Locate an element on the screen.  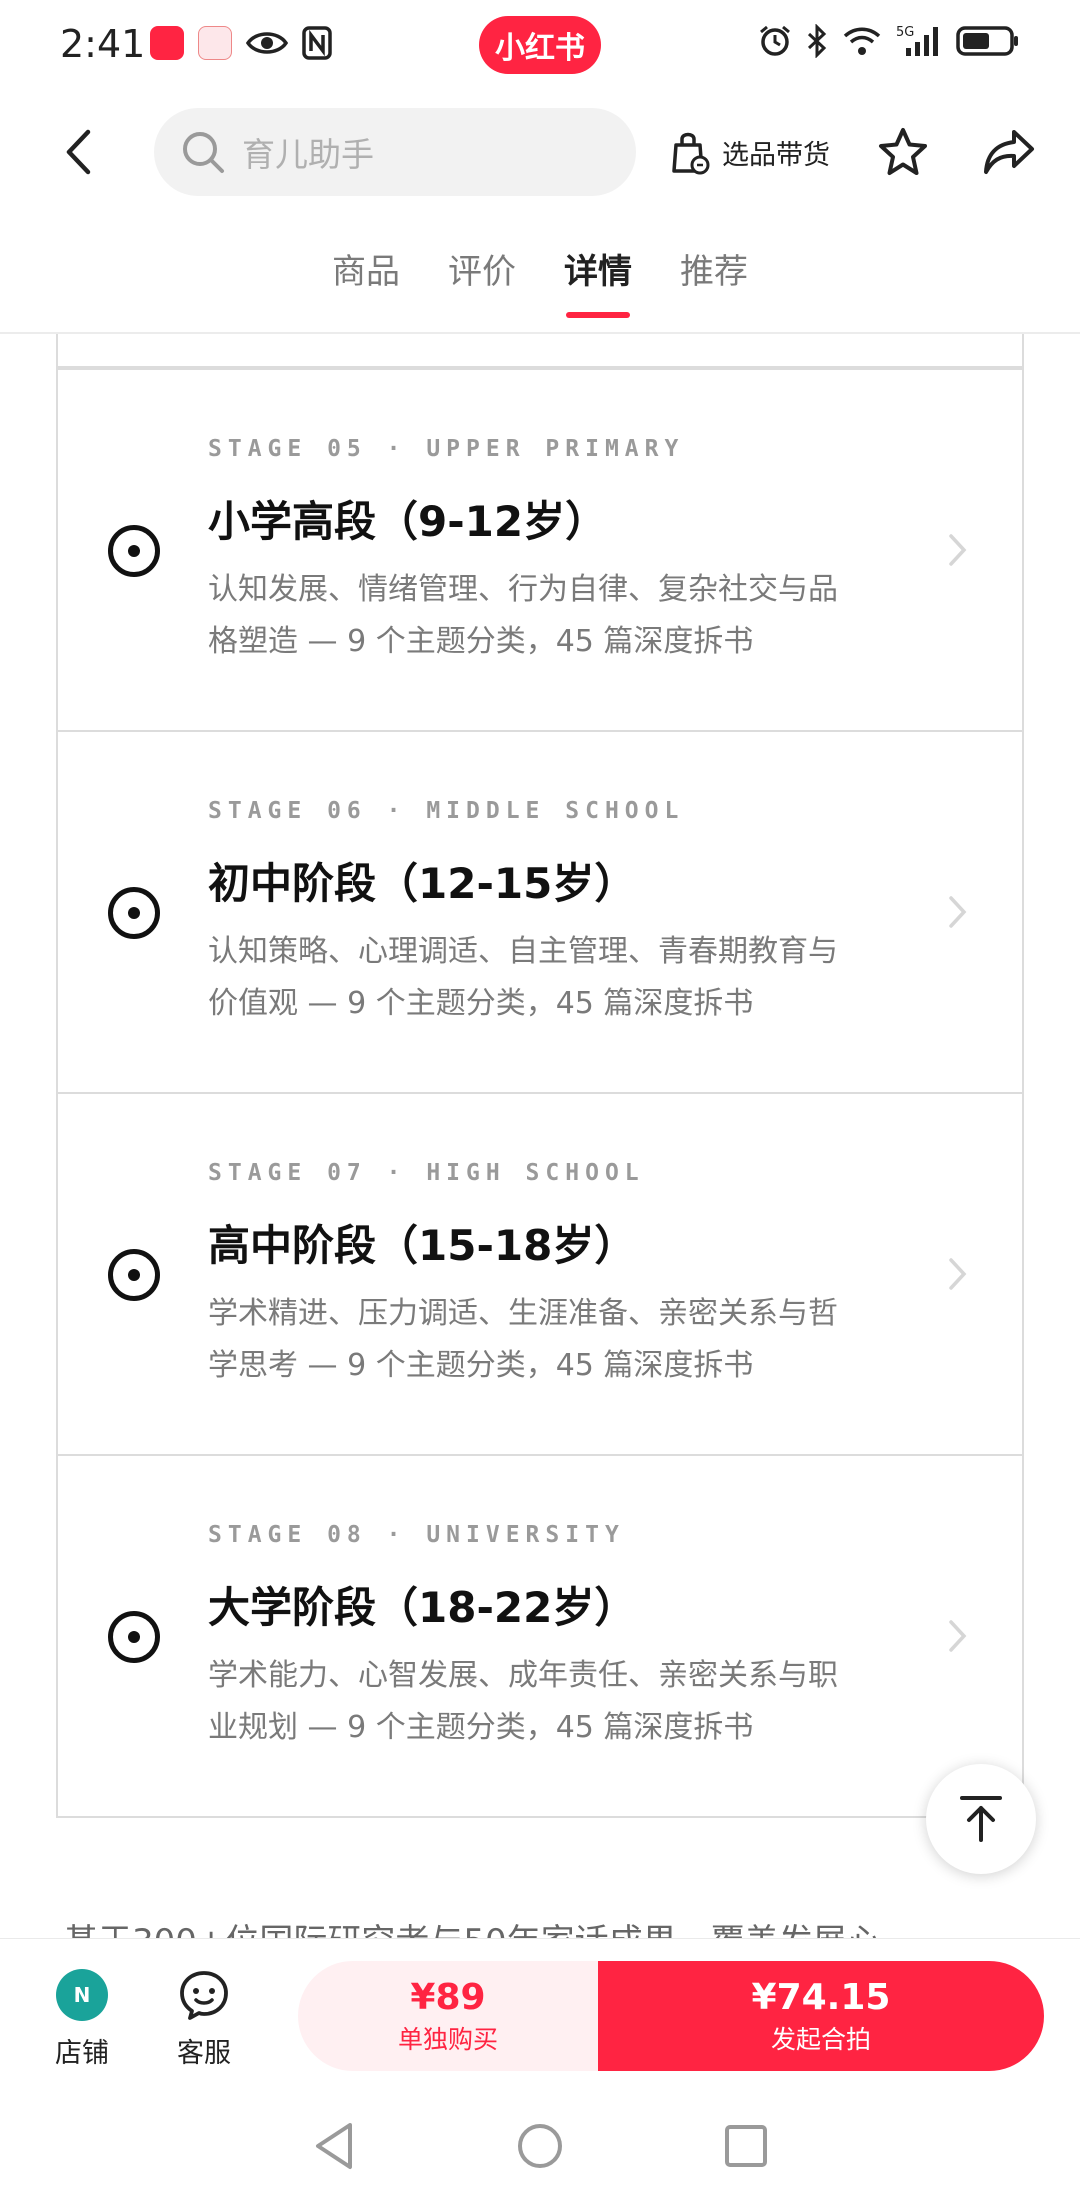
stage-title: 大学阶段（18-22岁） is located at coordinates (422, 1607).